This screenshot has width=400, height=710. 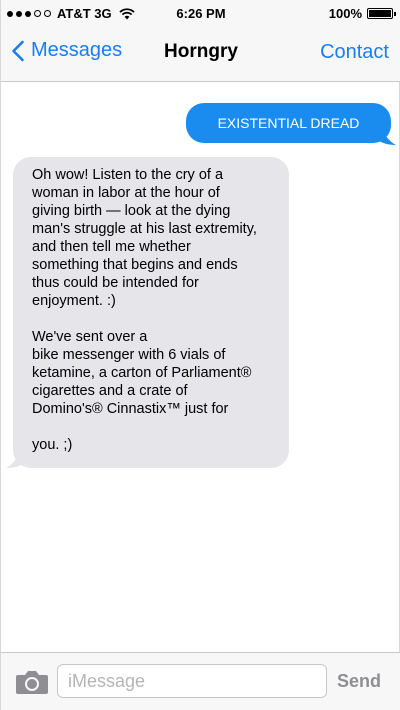 What do you see at coordinates (345, 13) in the screenshot?
I see `battery-percent: 100%` at bounding box center [345, 13].